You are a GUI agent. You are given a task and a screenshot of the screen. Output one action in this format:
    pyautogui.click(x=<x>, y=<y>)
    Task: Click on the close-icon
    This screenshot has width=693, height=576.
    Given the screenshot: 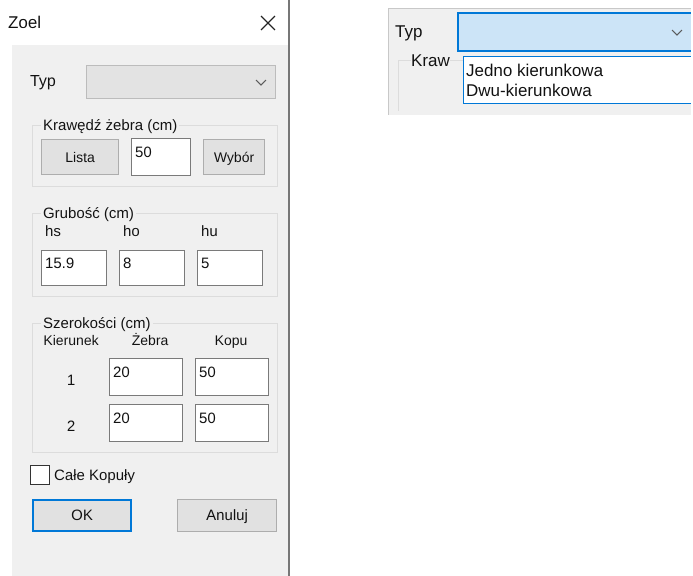 What is the action you would take?
    pyautogui.click(x=268, y=22)
    